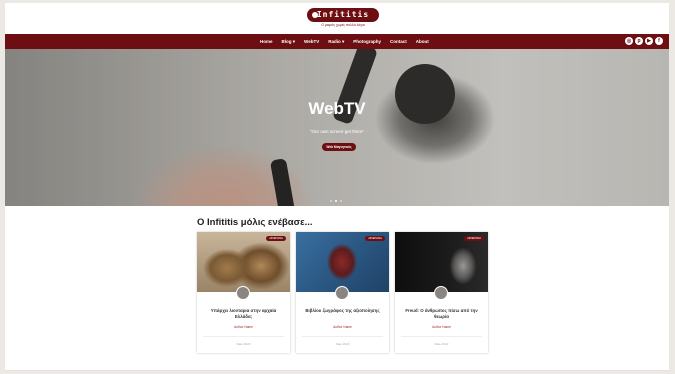 The image size is (675, 374). I want to click on logo-dot-icon, so click(315, 15).